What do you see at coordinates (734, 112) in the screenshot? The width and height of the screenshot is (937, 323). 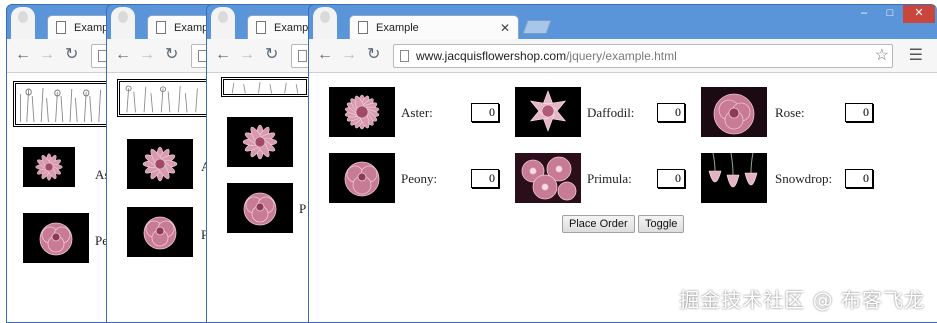 I see `rose-image` at bounding box center [734, 112].